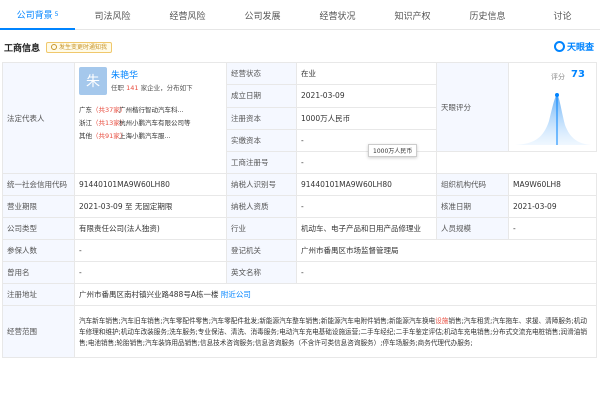  Describe the element at coordinates (149, 294) in the screenshot. I see `address-value: 广州市番禺区南村镇兴业路488号A栋一楼` at that location.